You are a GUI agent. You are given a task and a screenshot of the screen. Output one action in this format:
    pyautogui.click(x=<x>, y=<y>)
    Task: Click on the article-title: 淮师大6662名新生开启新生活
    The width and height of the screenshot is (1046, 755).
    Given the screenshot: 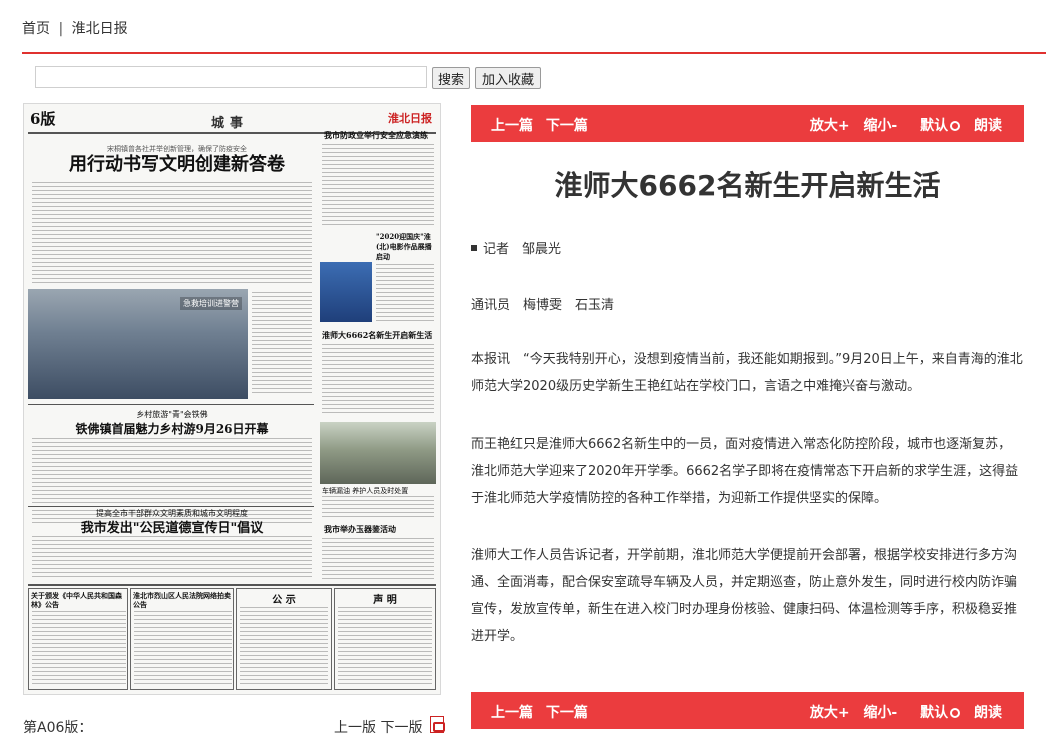 What is the action you would take?
    pyautogui.click(x=747, y=185)
    